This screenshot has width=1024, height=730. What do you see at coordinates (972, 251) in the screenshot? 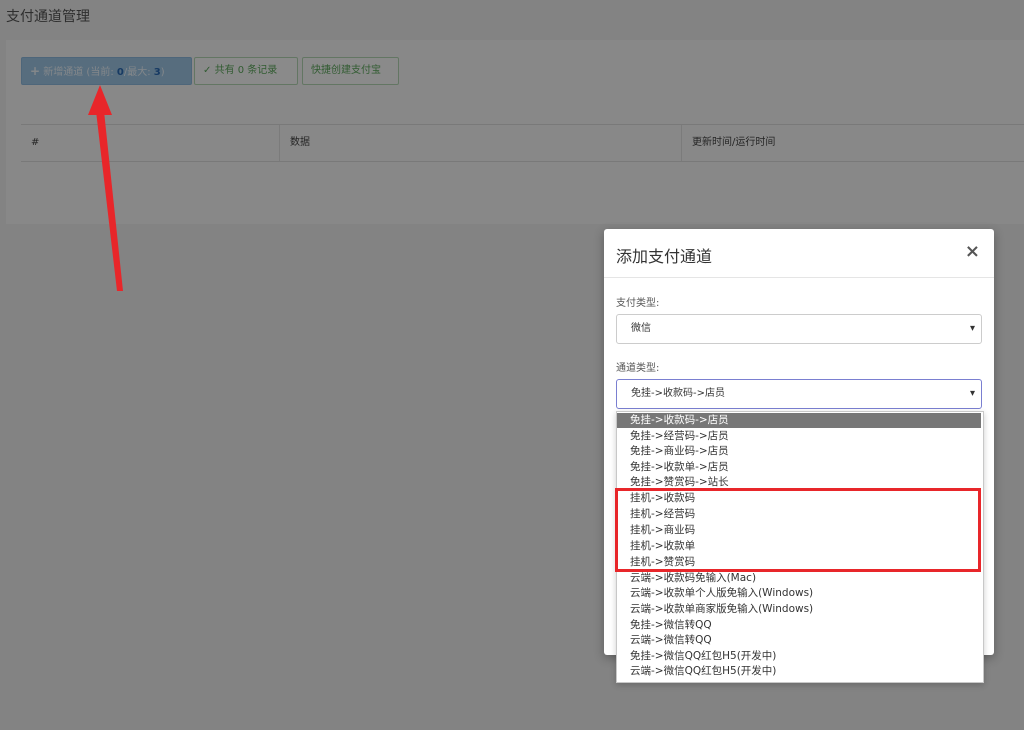
I see `close-icon: ×` at bounding box center [972, 251].